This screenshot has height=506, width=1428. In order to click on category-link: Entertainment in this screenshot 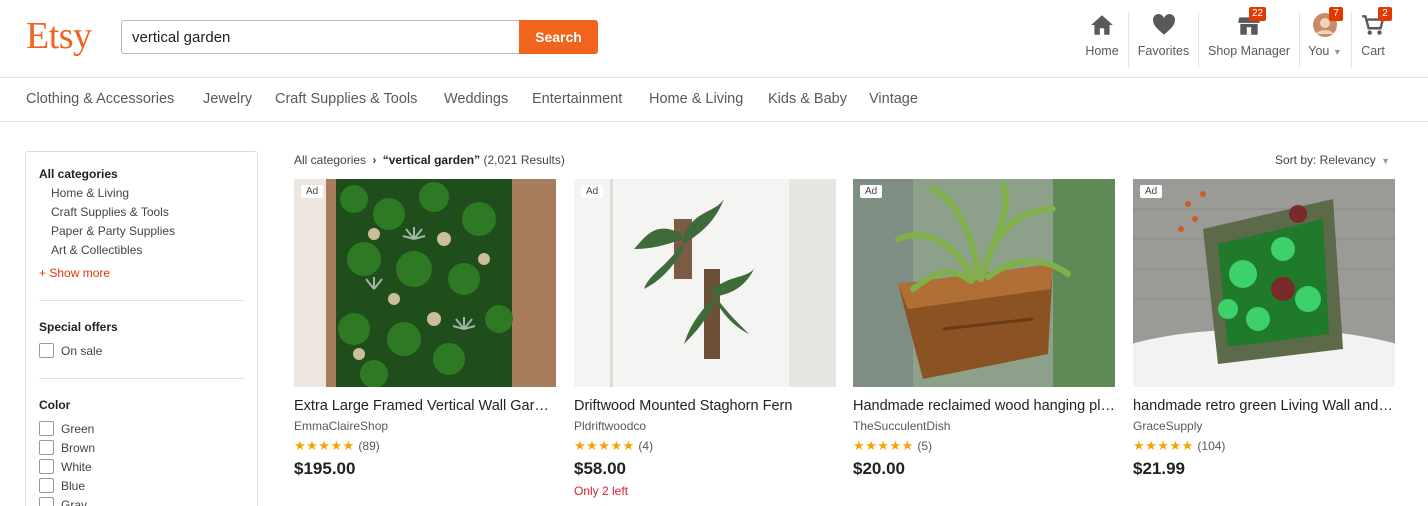, I will do `click(577, 99)`.